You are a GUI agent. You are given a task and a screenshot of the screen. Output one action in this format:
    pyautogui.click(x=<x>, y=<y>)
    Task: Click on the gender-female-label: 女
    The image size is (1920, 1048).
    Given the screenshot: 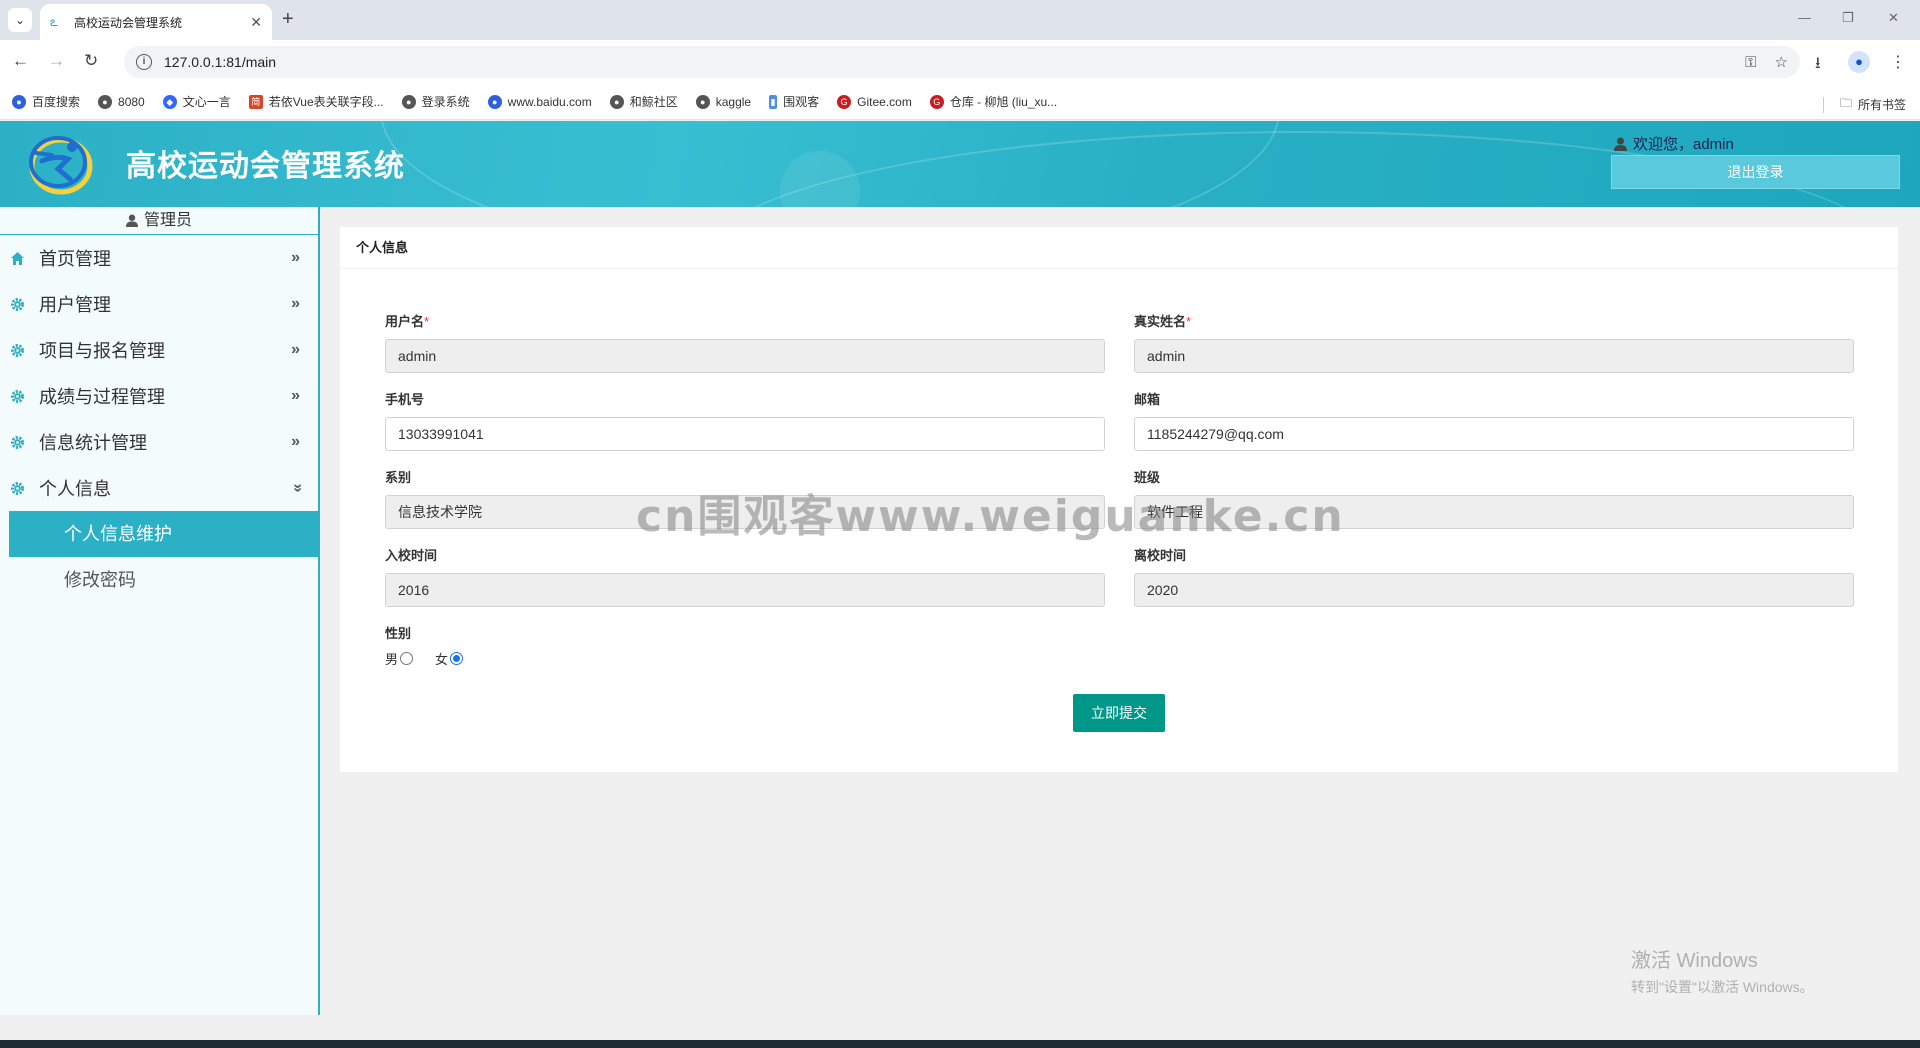 What is the action you would take?
    pyautogui.click(x=442, y=659)
    